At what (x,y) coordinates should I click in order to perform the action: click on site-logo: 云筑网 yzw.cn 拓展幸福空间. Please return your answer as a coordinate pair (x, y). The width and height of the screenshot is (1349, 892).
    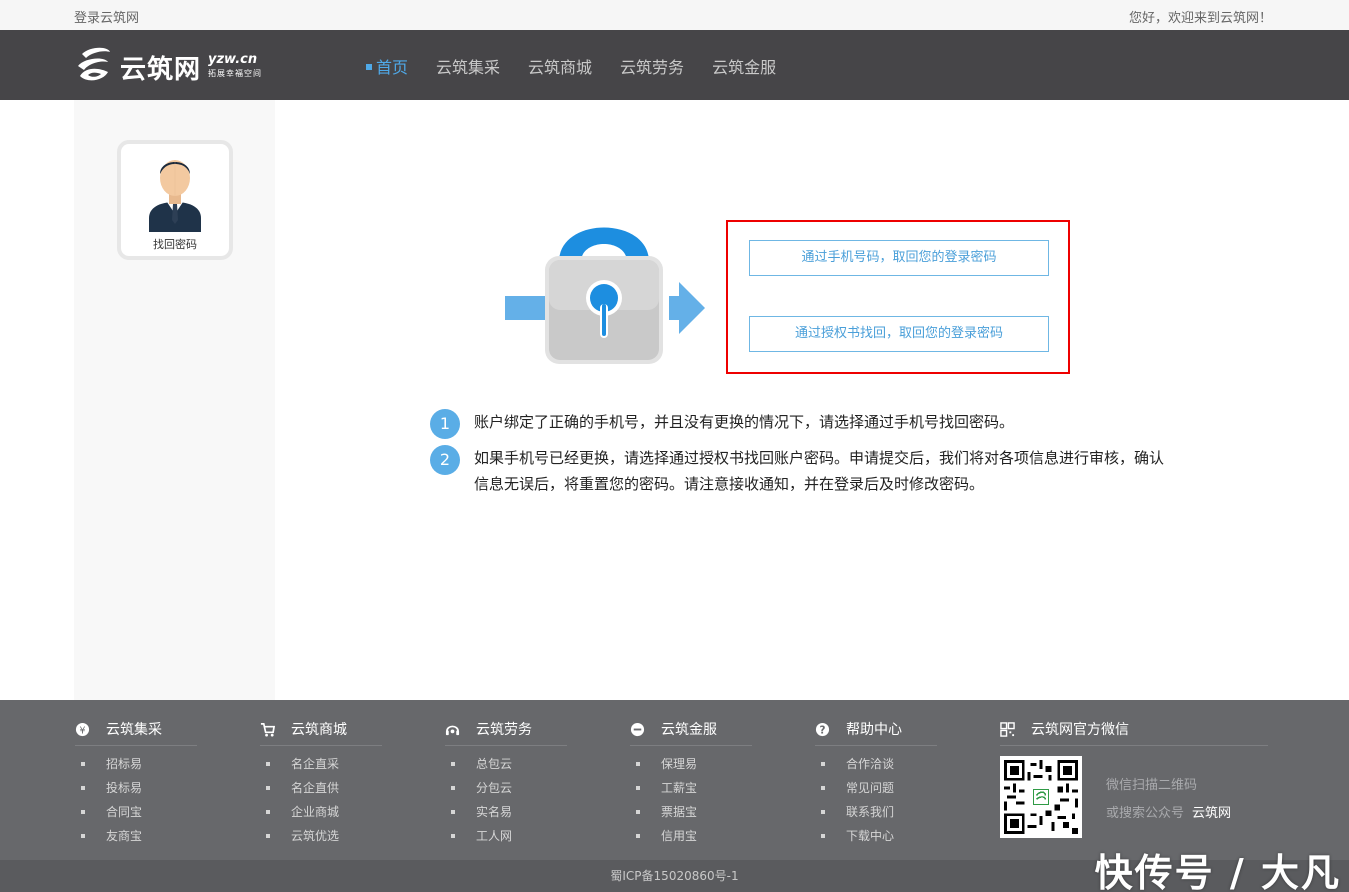
    Looking at the image, I should click on (174, 65).